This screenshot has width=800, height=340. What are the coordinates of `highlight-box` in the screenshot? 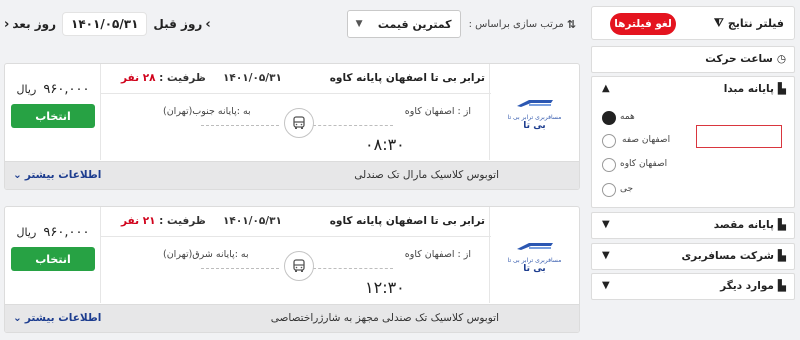 It's located at (739, 136).